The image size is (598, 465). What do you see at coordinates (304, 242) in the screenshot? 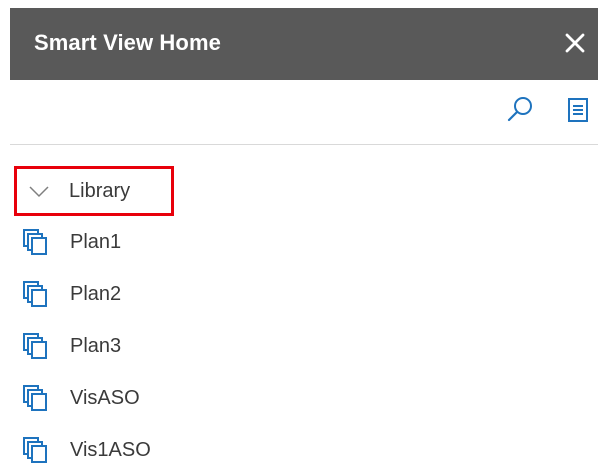
I see `list-item: Plan1` at bounding box center [304, 242].